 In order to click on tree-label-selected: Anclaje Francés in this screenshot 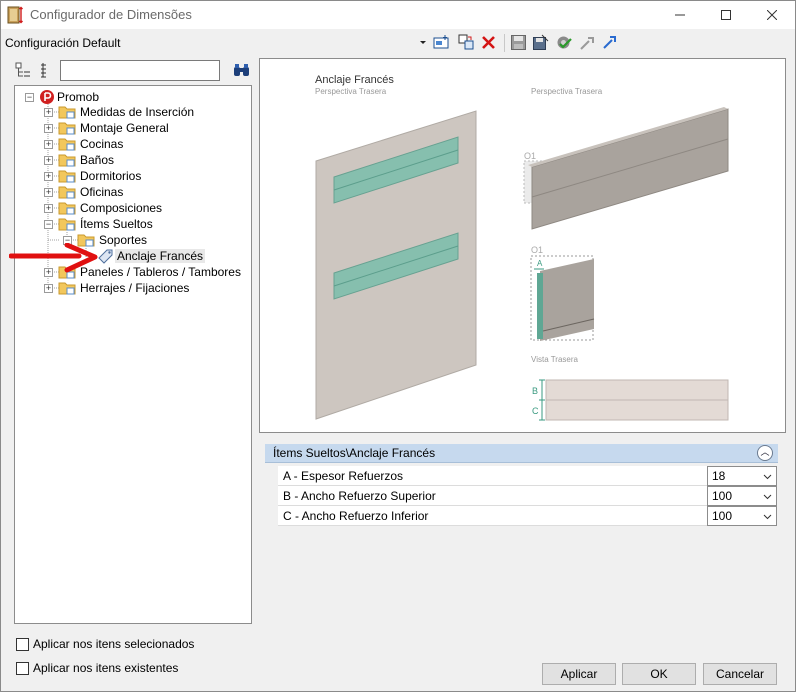, I will do `click(160, 256)`.